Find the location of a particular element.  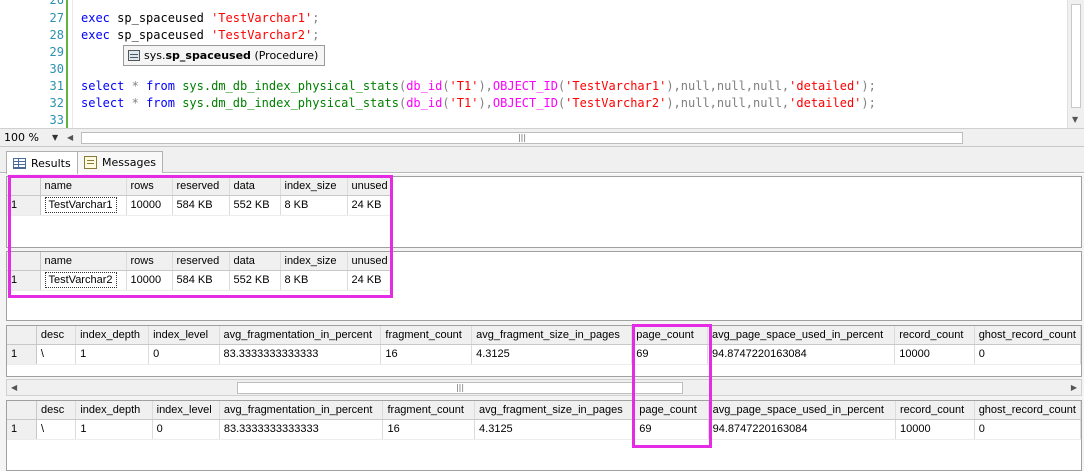

line-number: 33 is located at coordinates (56, 120).